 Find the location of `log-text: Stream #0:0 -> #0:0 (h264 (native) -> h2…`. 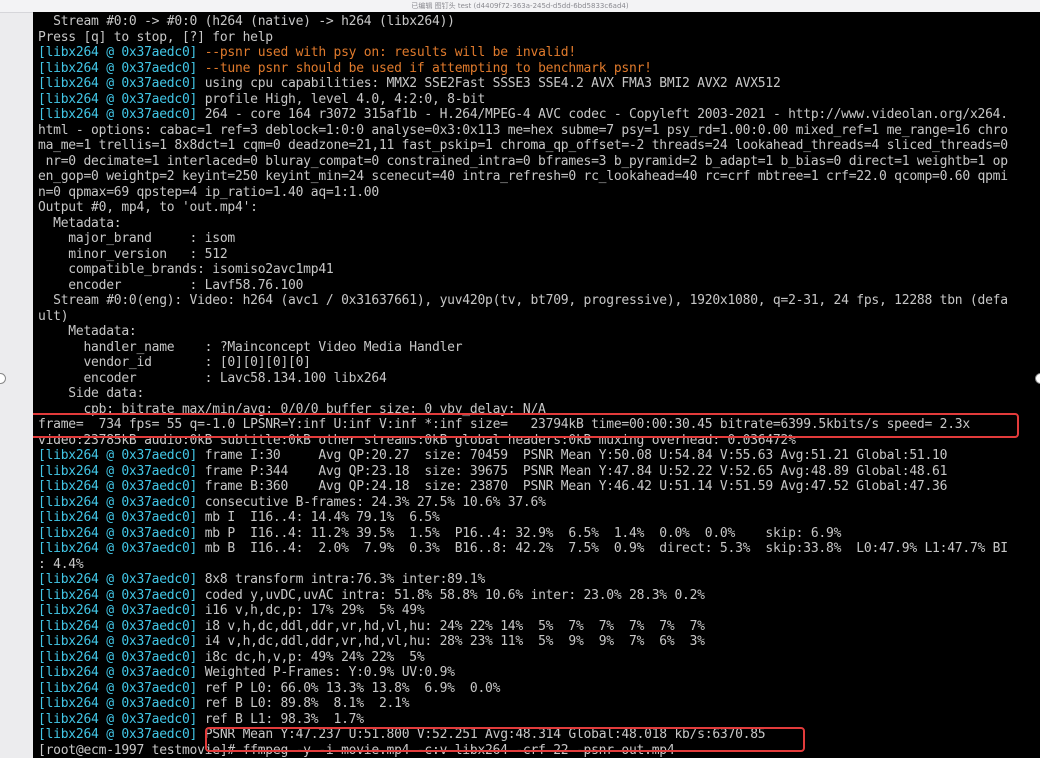

log-text: Stream #0:0 -> #0:0 (h264 (native) -> h2… is located at coordinates (246, 21).